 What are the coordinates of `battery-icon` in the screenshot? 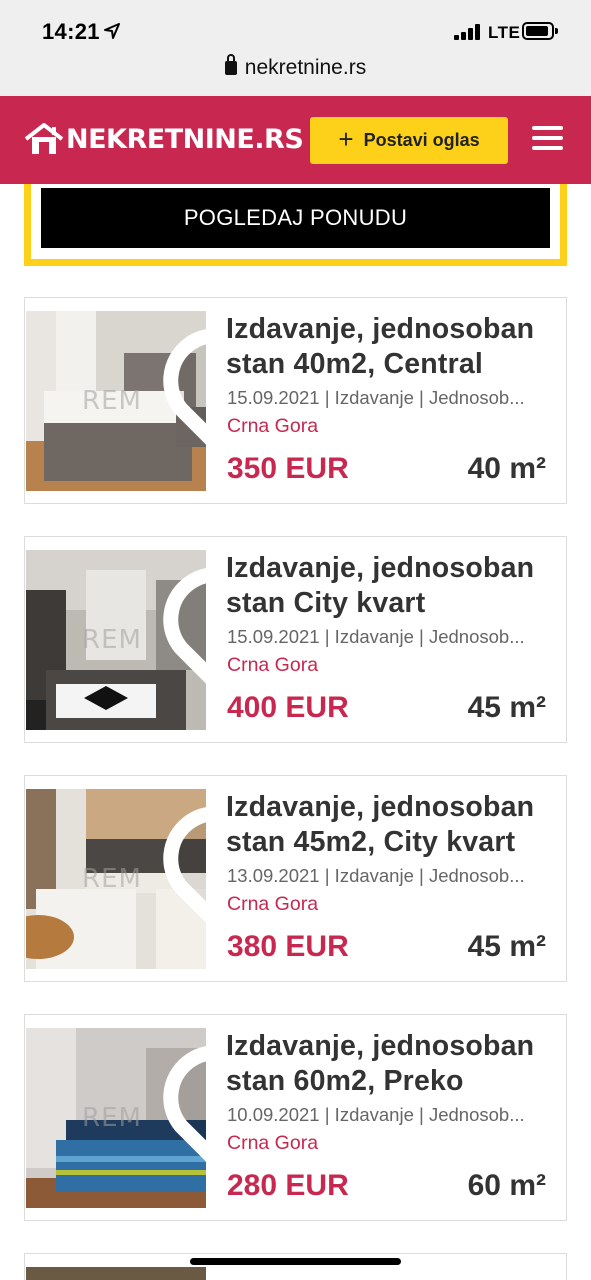 It's located at (540, 31).